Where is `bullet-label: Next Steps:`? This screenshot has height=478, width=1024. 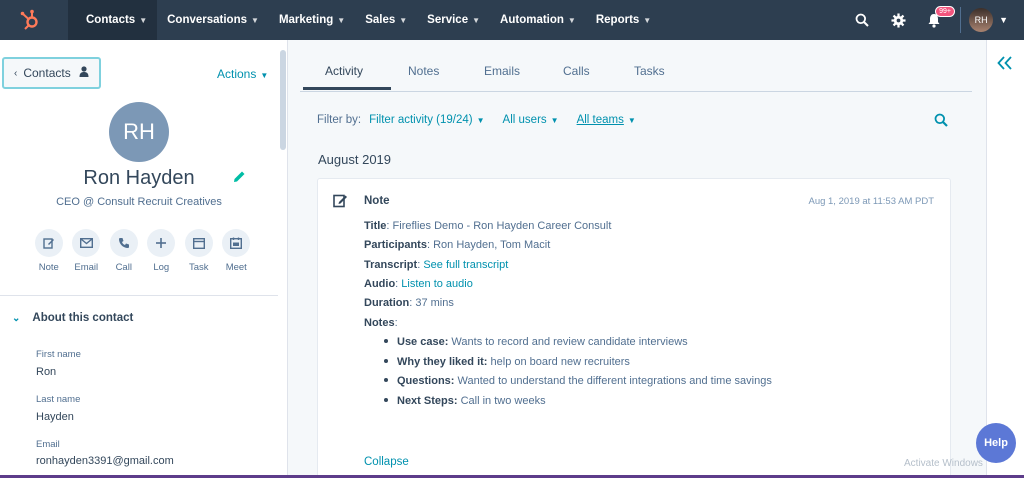
bullet-label: Next Steps: is located at coordinates (427, 401).